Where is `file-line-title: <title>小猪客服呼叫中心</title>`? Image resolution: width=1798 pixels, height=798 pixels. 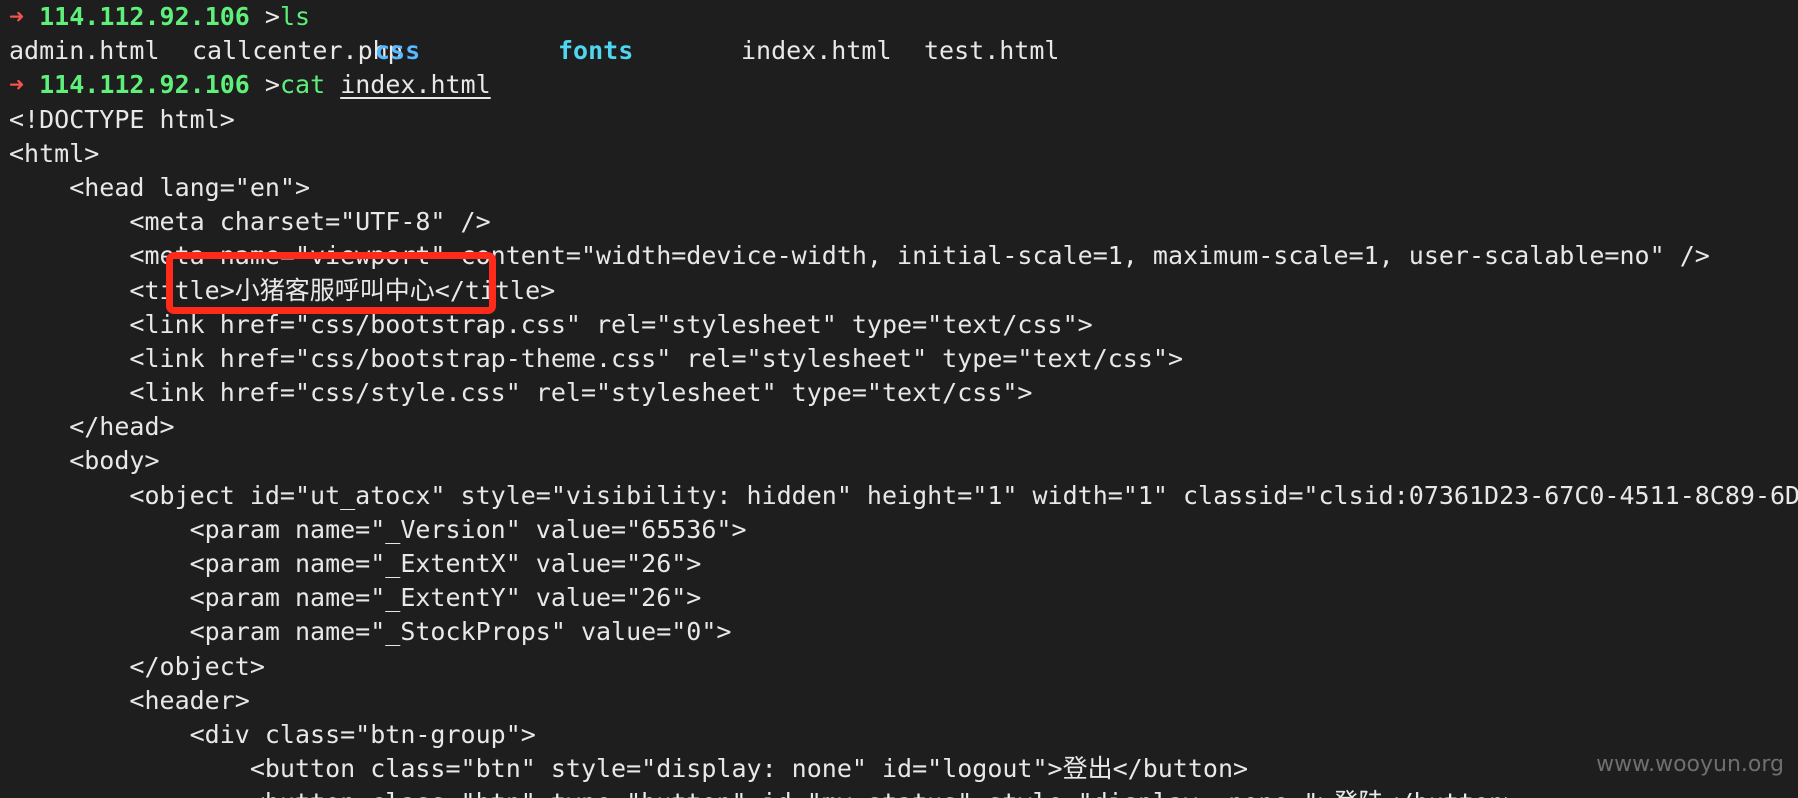
file-line-title: <title>小猪客服呼叫中心</title> is located at coordinates (282, 290).